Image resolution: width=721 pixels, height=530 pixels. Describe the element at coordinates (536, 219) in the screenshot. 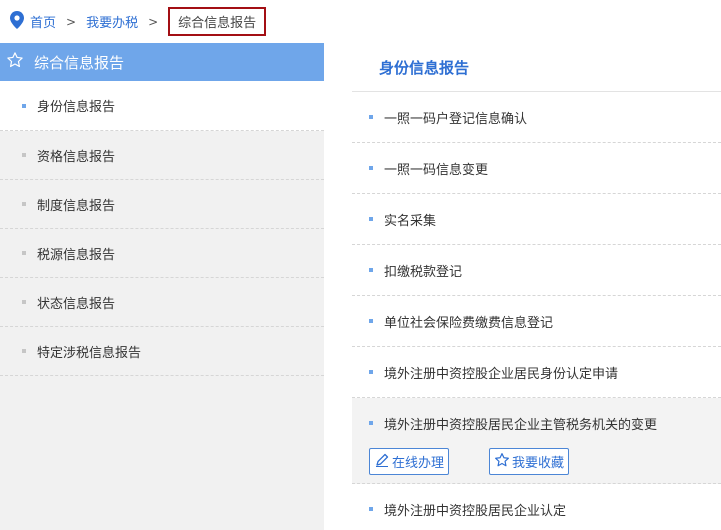

I see `list-item: 实名采集` at that location.